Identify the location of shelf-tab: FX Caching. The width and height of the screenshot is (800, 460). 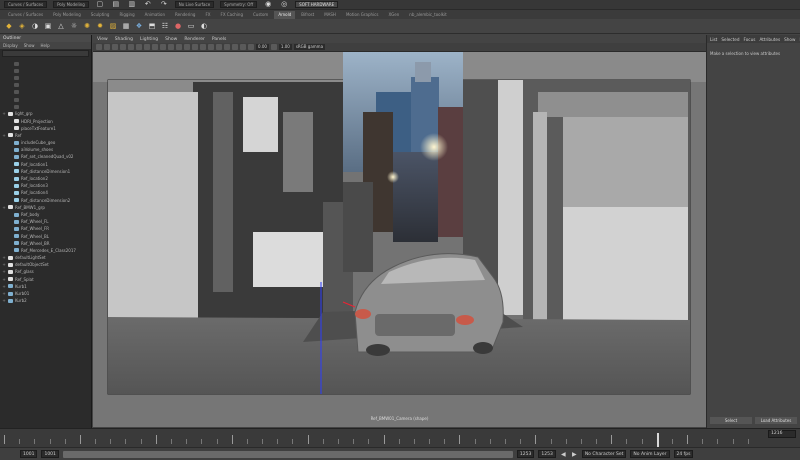
(232, 15).